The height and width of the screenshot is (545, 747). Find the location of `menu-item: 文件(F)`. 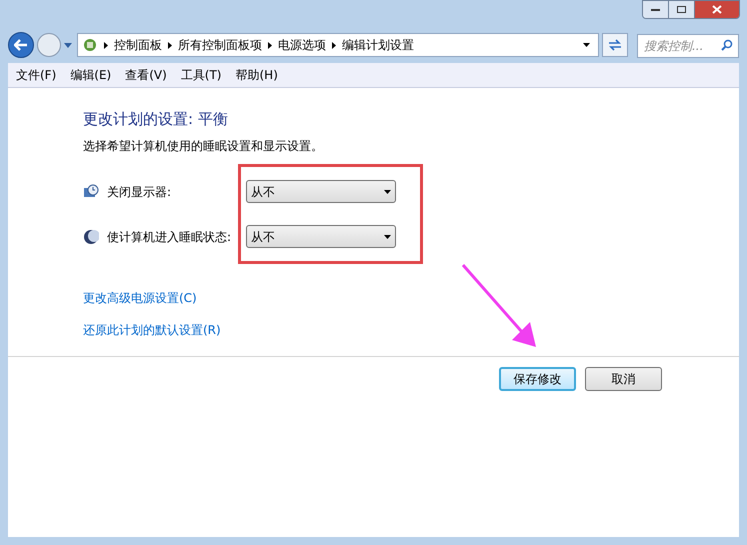

menu-item: 文件(F) is located at coordinates (36, 75).